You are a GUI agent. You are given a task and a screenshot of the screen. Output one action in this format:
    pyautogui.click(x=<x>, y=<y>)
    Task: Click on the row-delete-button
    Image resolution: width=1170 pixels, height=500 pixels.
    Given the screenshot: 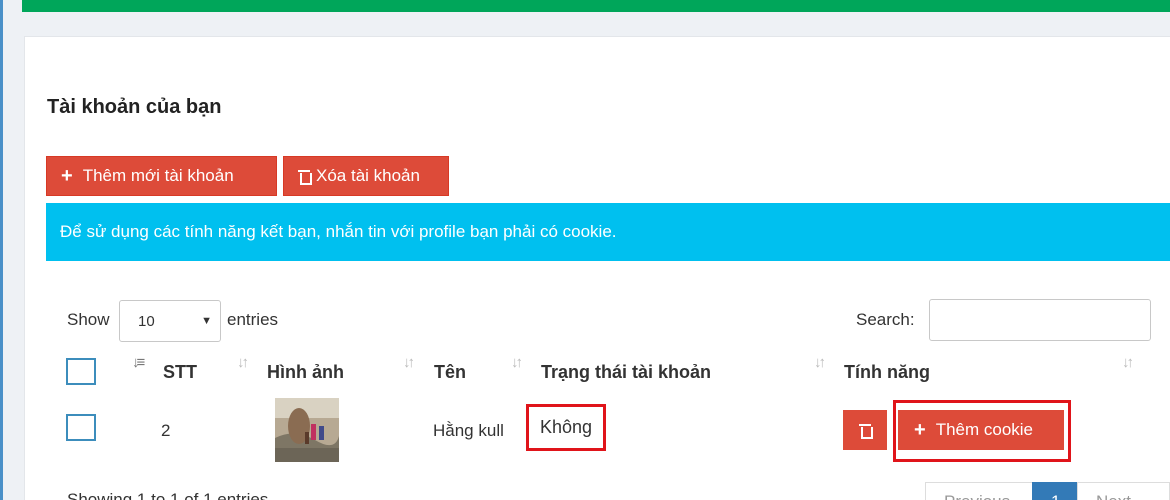 What is the action you would take?
    pyautogui.click(x=865, y=430)
    